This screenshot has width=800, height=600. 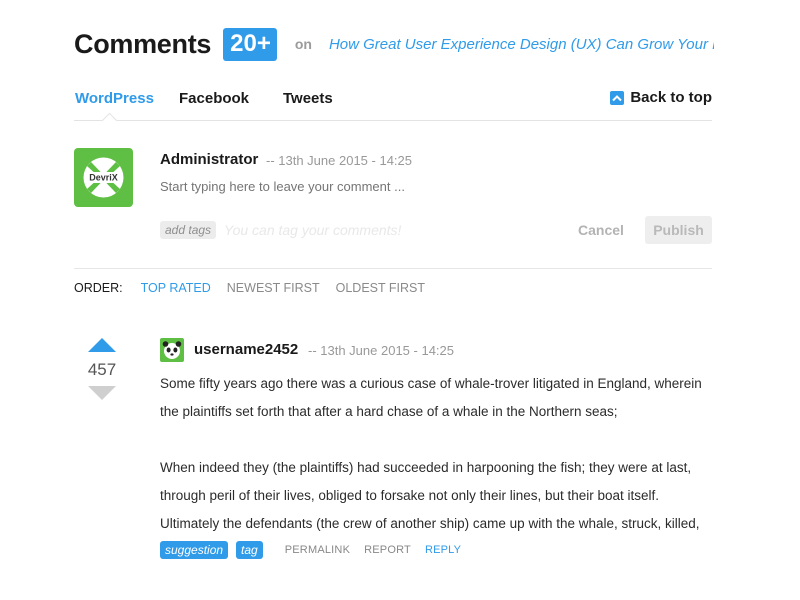 I want to click on downvote-arrow-icon, so click(x=102, y=393).